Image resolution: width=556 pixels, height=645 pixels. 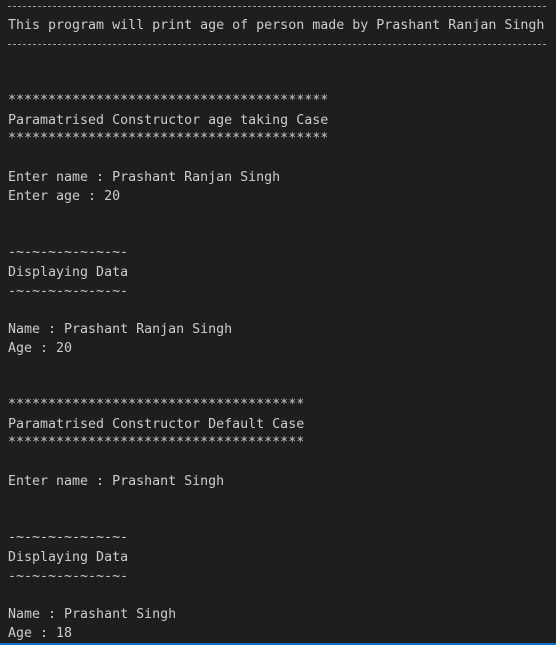 I want to click on case1-stars-bottom: ****************************************, so click(x=168, y=138).